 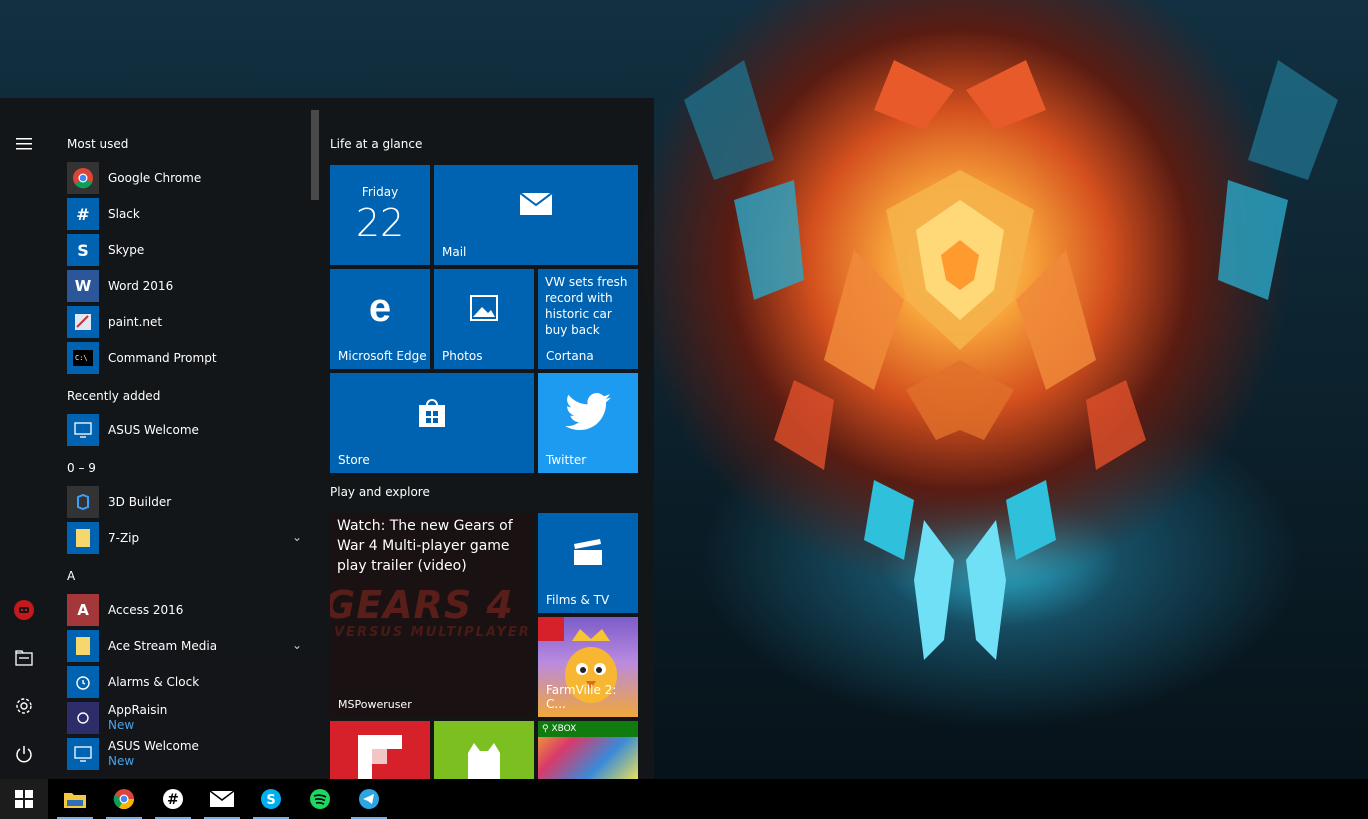 I want to click on svg-text: S, so click(x=270, y=800).